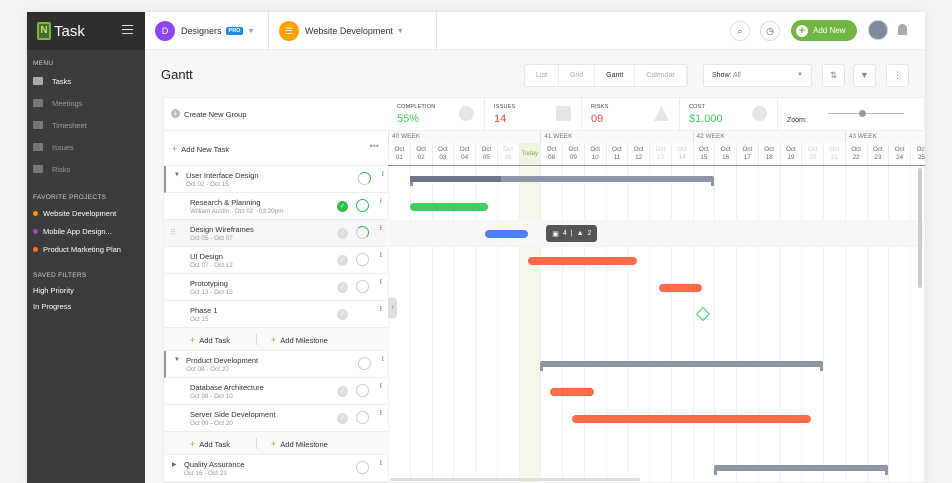  What do you see at coordinates (275, 179) in the screenshot?
I see `group-row: ▼ User Interface Design Oct 02 - Oct 15 •••` at bounding box center [275, 179].